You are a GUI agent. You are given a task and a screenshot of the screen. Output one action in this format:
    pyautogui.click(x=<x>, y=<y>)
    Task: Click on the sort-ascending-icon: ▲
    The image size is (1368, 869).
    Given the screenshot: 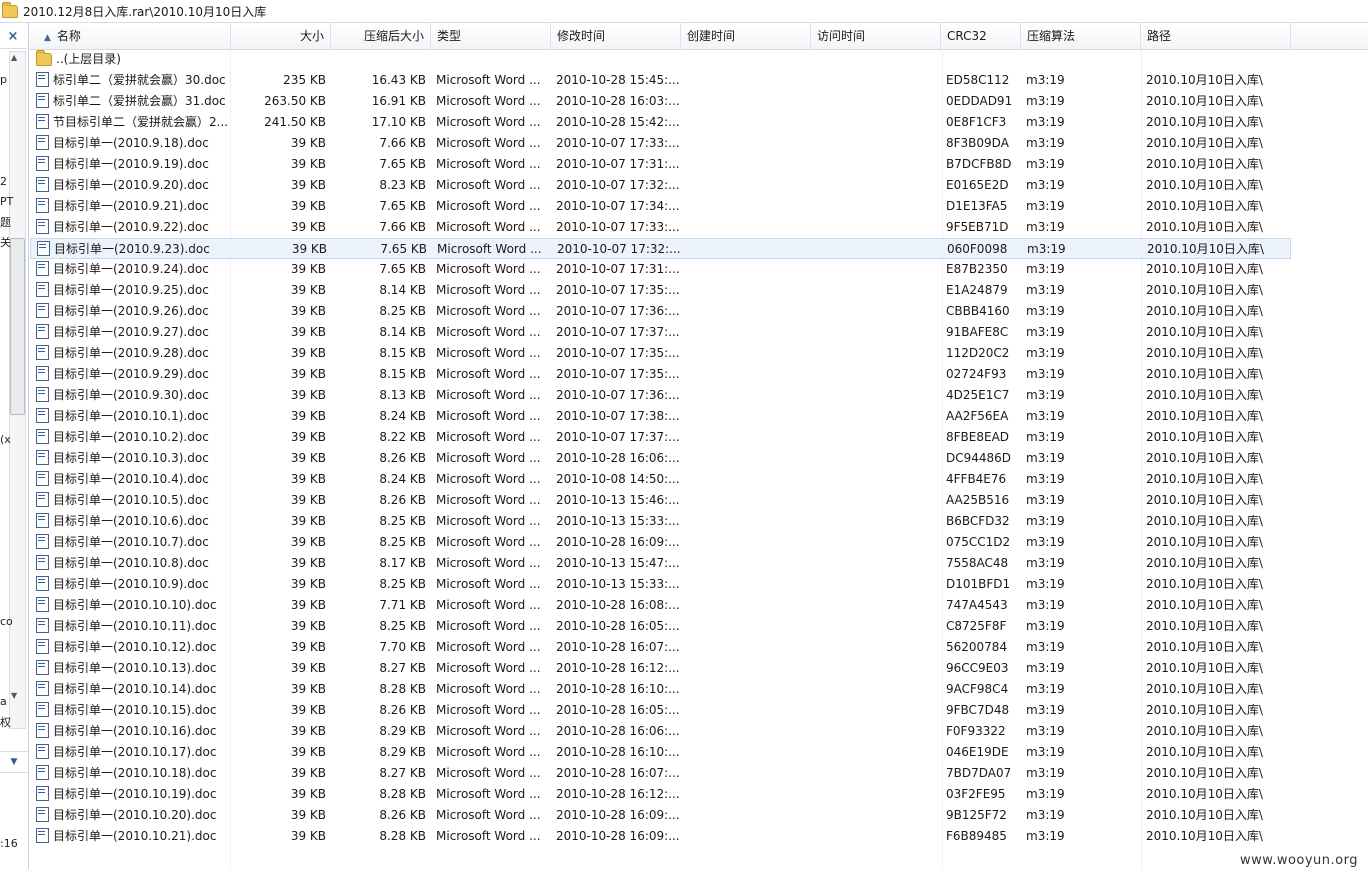 What is the action you would take?
    pyautogui.click(x=47, y=38)
    